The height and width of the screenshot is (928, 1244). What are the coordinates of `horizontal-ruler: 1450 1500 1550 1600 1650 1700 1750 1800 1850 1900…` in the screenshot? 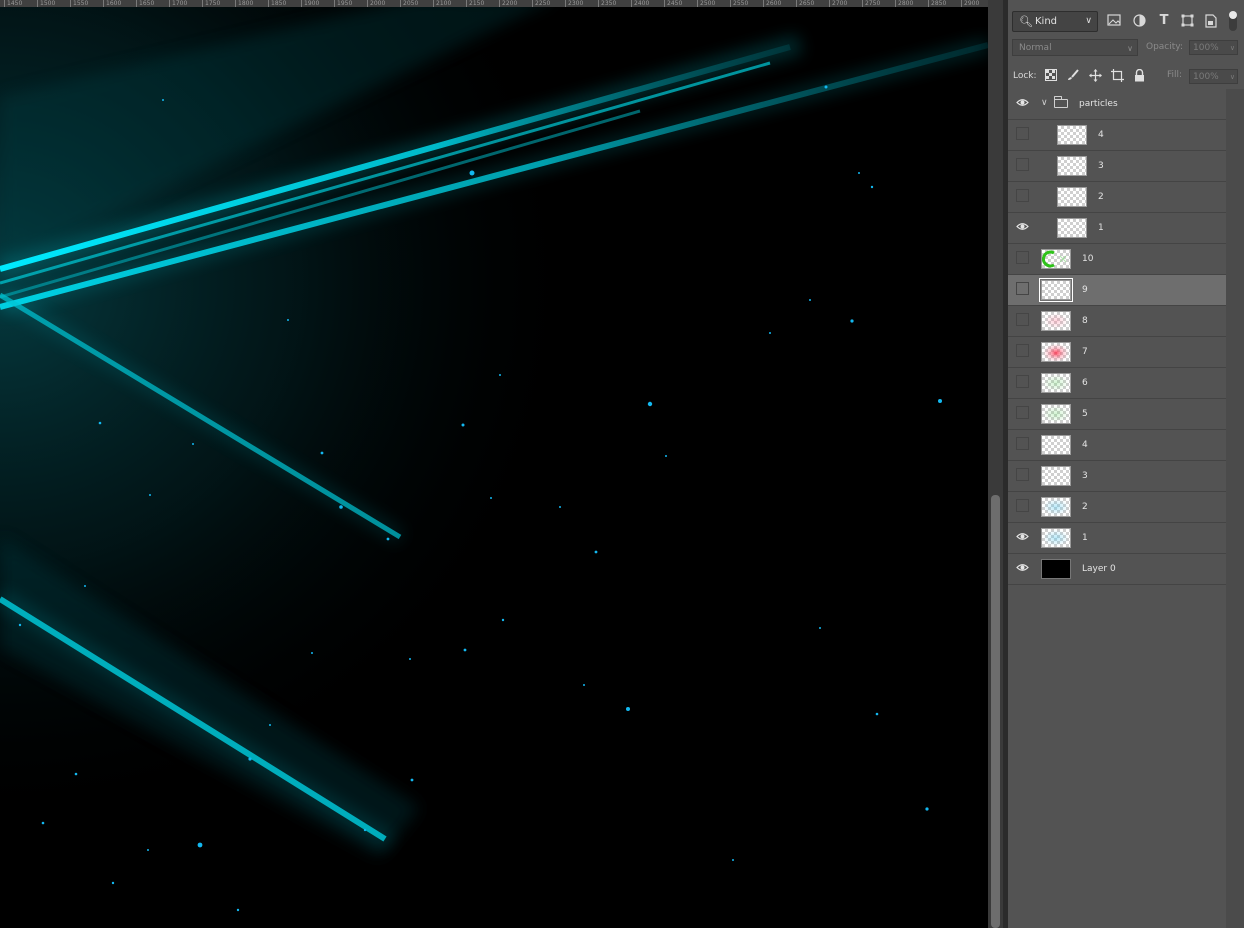 It's located at (494, 3).